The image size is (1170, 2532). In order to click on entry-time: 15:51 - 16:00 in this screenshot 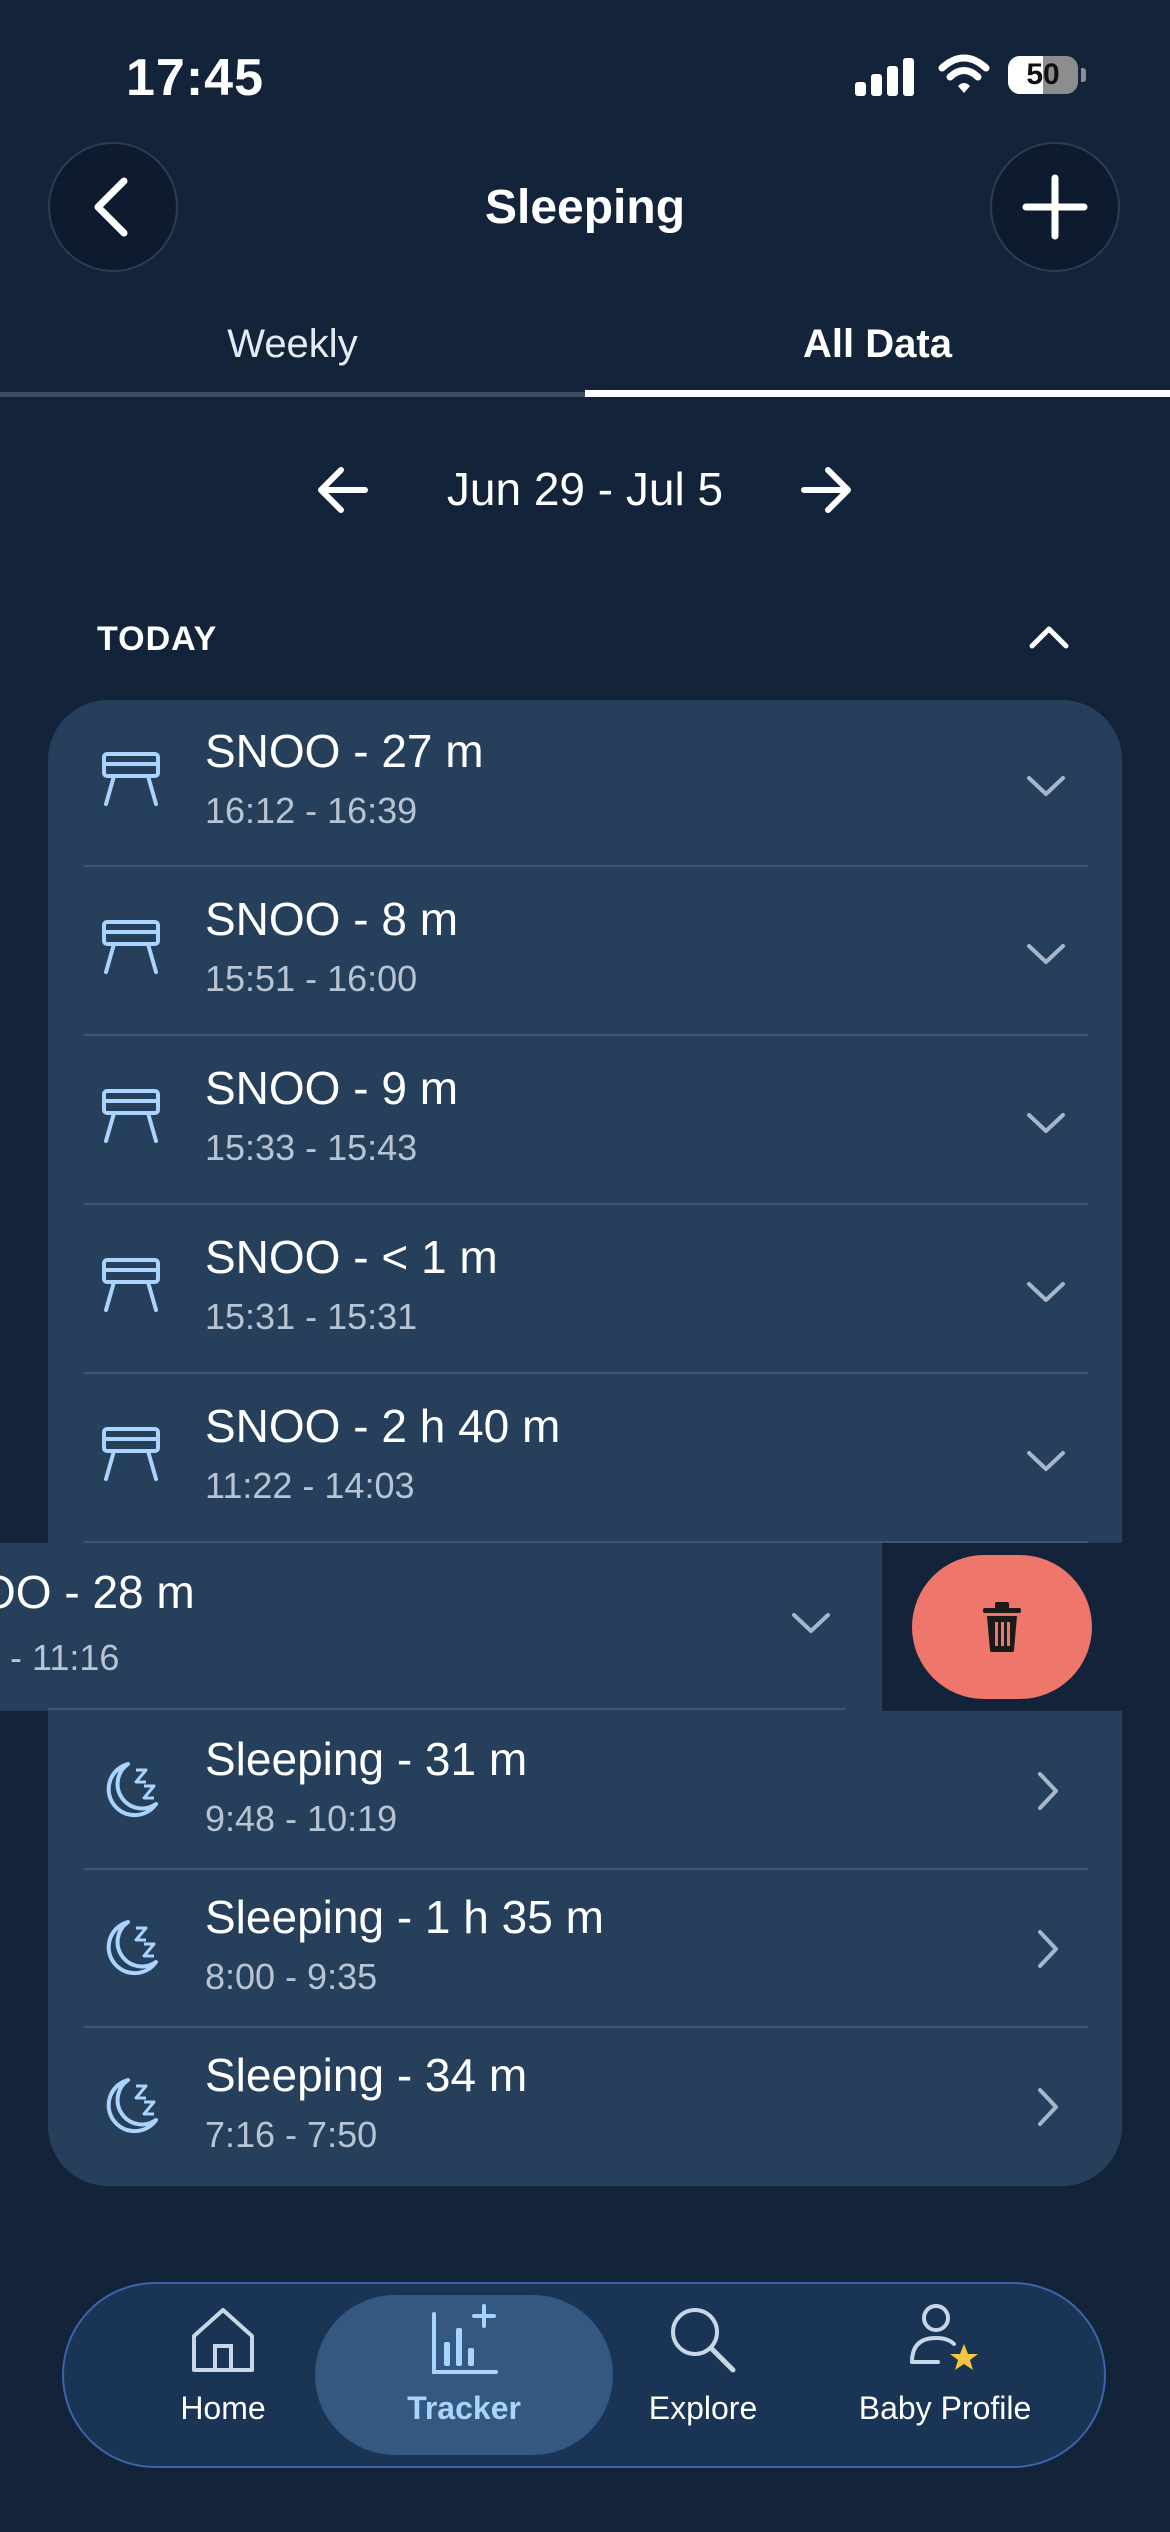, I will do `click(311, 978)`.